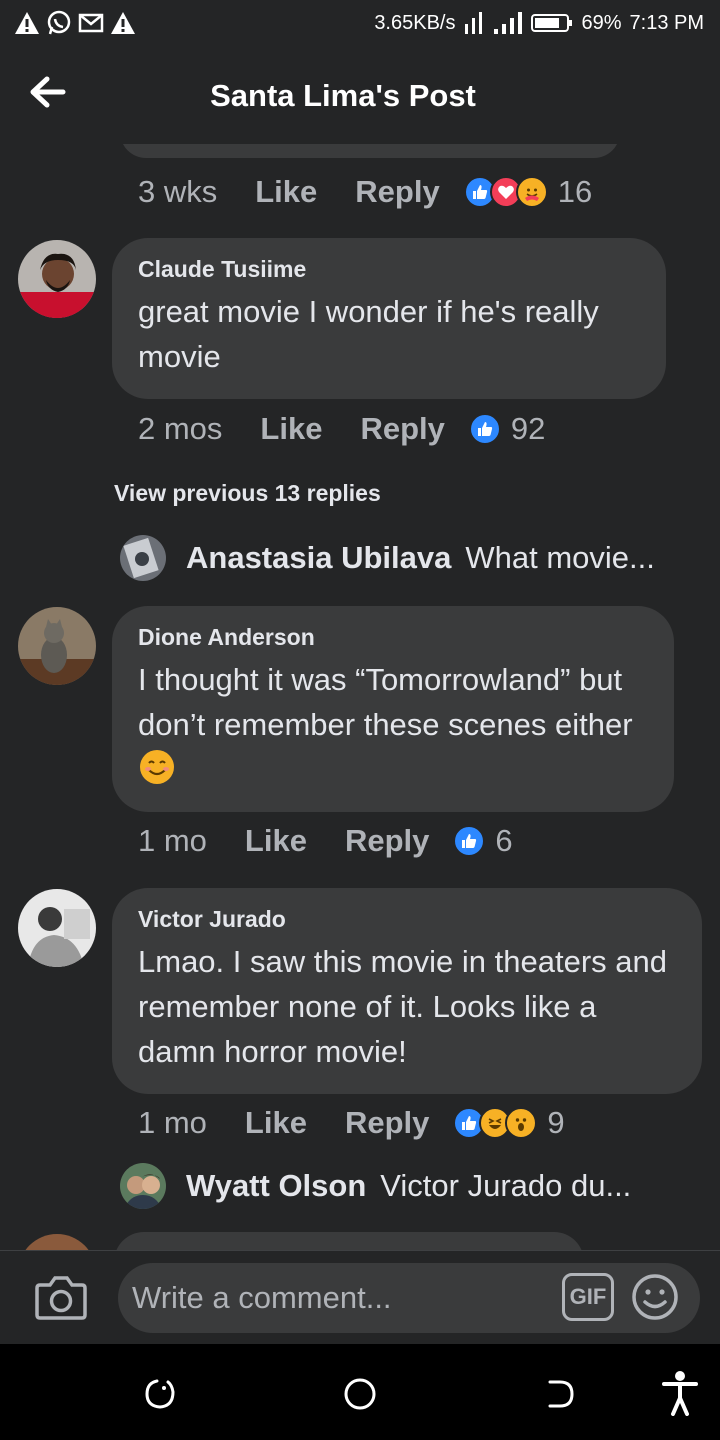 The width and height of the screenshot is (720, 1440). I want to click on home-circle-icon, so click(360, 1394).